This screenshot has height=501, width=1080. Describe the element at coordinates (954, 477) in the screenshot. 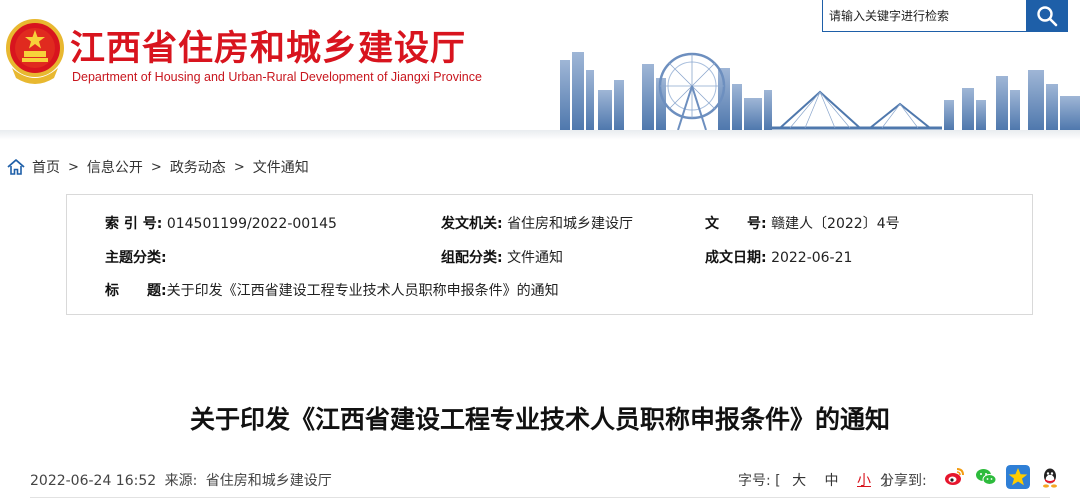

I see `weibo-icon` at that location.